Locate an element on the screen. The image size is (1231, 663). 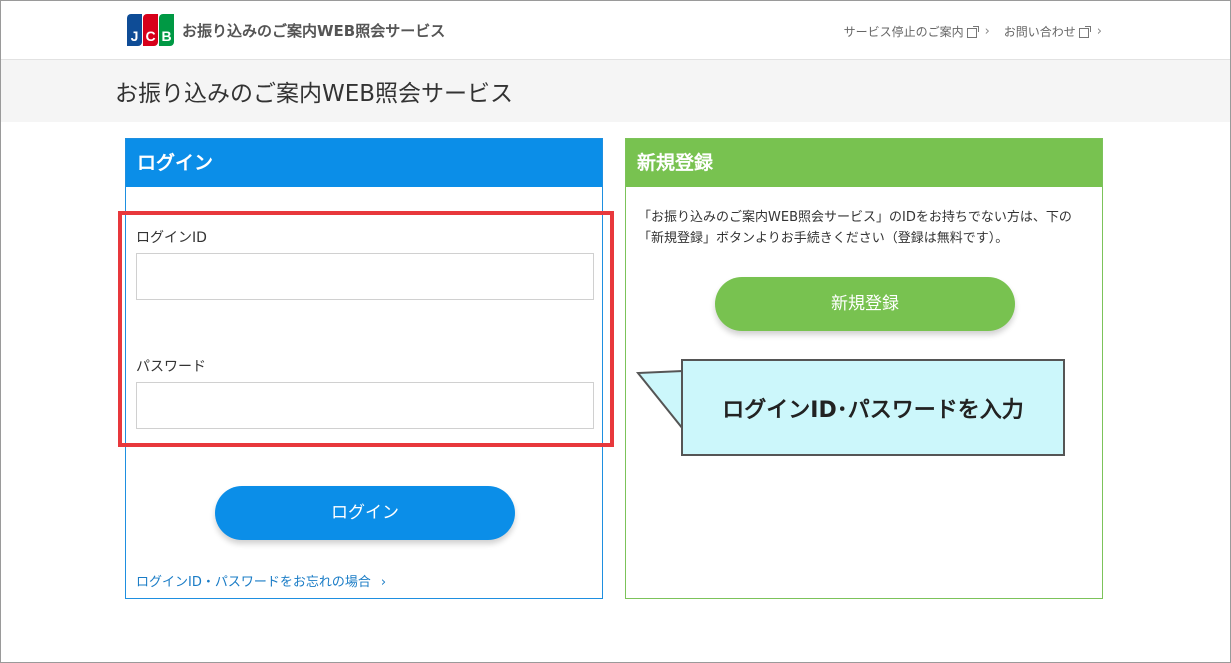
service-outage-label: サービス停止のご案内 is located at coordinates (903, 32).